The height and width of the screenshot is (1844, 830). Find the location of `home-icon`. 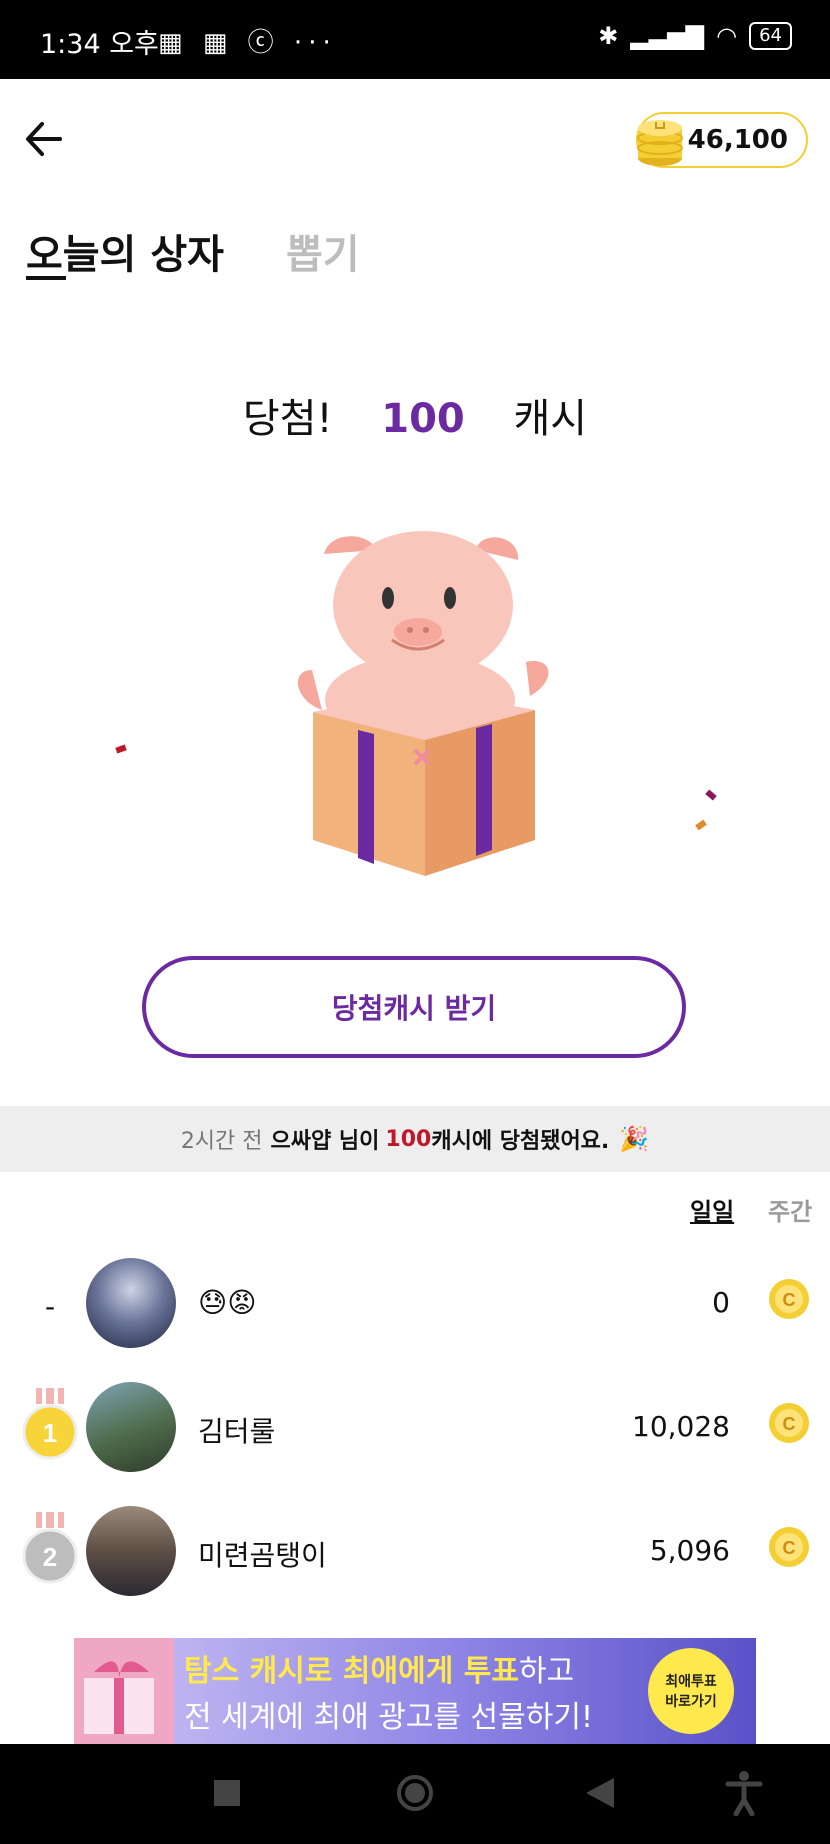

home-icon is located at coordinates (415, 1793).